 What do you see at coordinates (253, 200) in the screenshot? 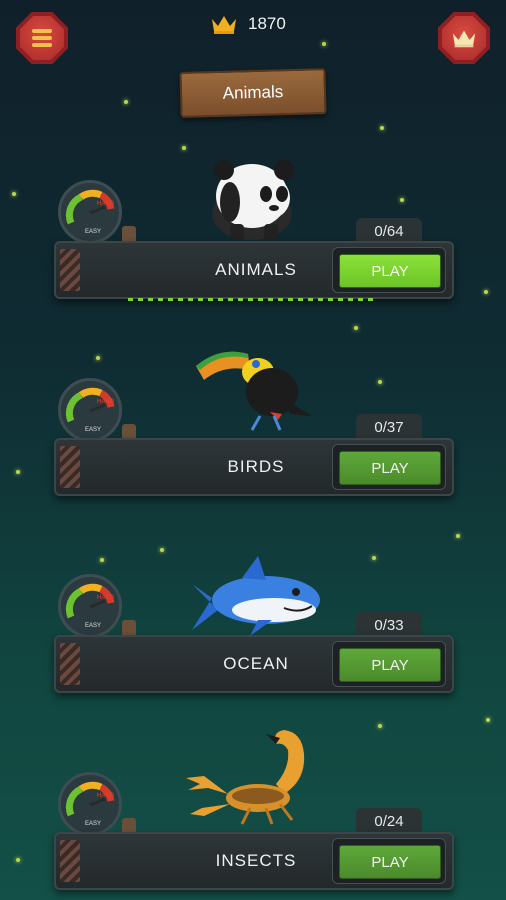
I see `panda-image` at bounding box center [253, 200].